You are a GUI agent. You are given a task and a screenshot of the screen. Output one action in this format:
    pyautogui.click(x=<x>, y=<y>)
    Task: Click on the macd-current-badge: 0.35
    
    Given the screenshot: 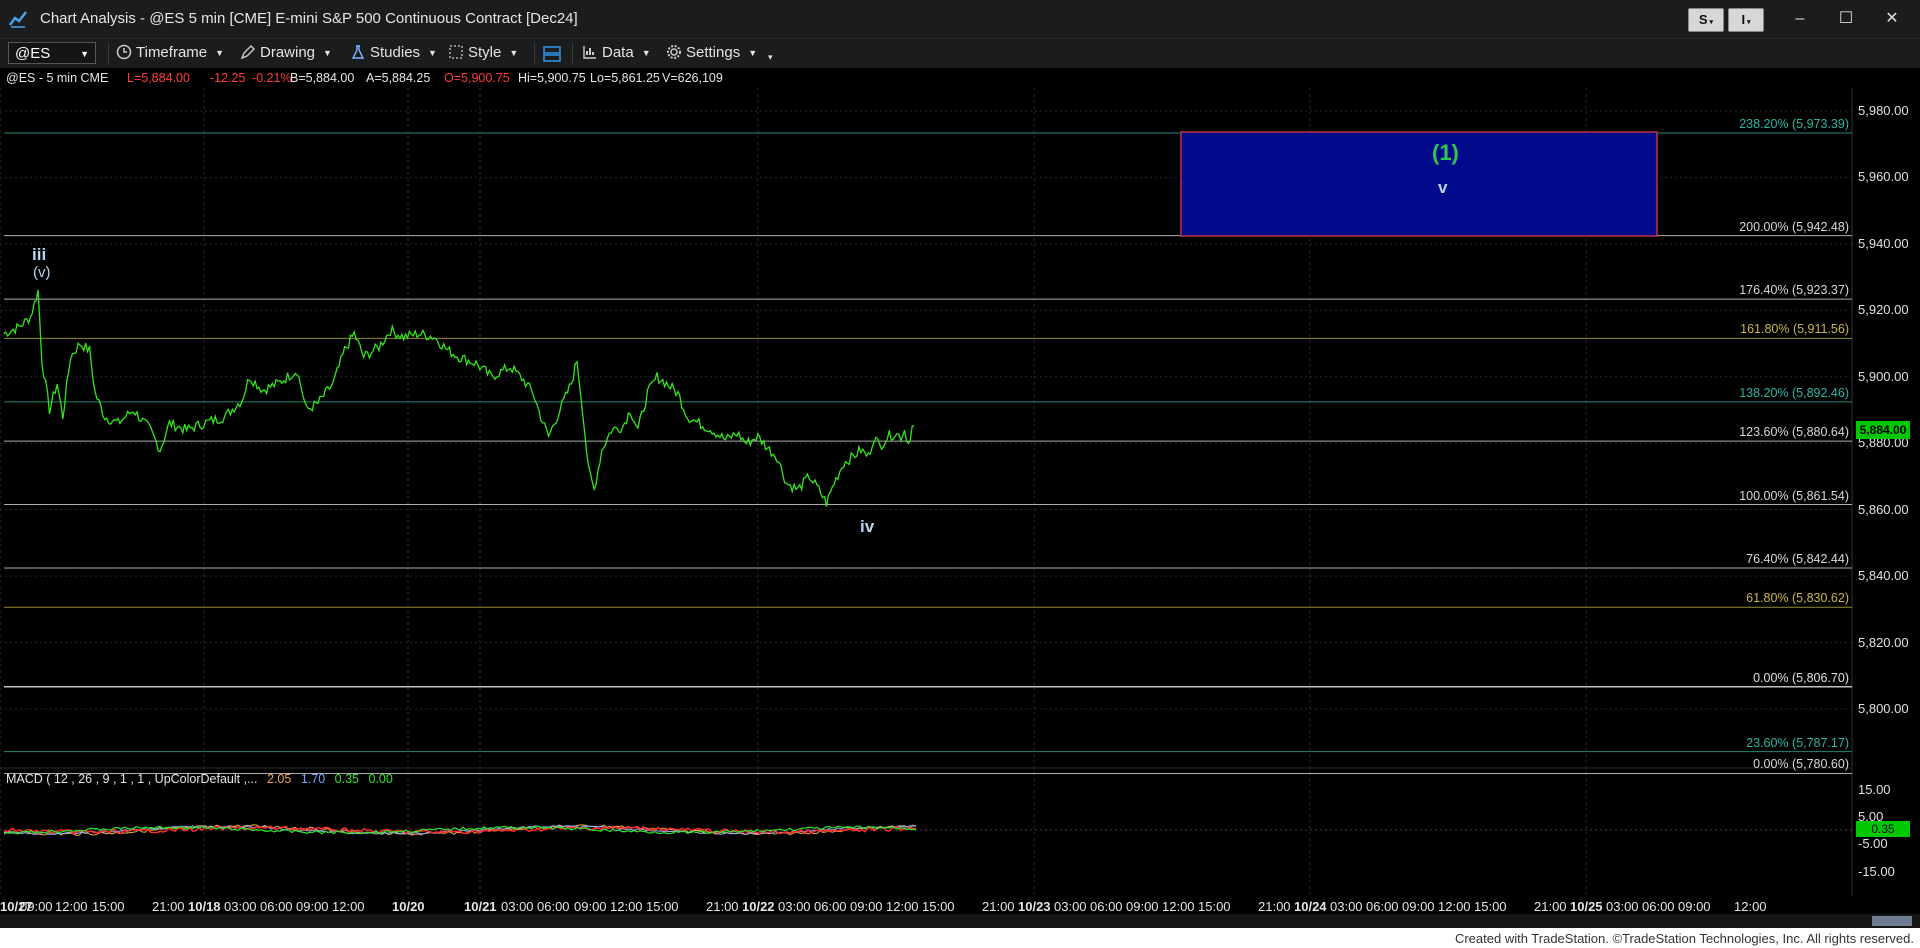 What is the action you would take?
    pyautogui.click(x=1883, y=829)
    